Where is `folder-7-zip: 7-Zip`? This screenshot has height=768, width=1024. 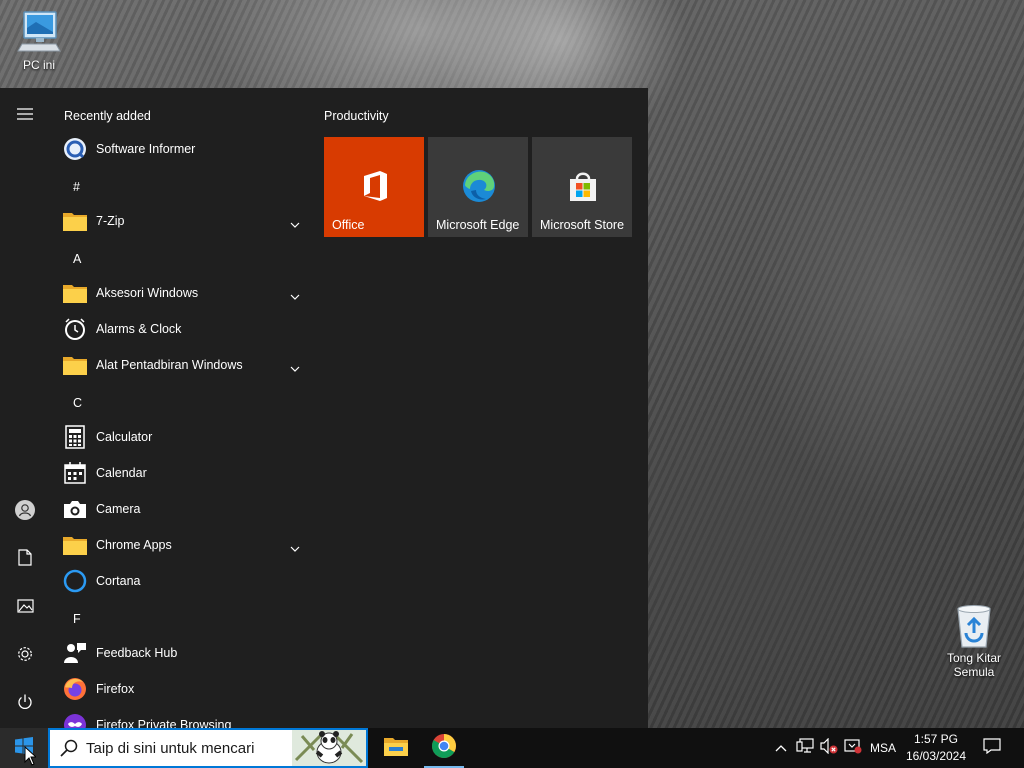 folder-7-zip: 7-Zip is located at coordinates (181, 221).